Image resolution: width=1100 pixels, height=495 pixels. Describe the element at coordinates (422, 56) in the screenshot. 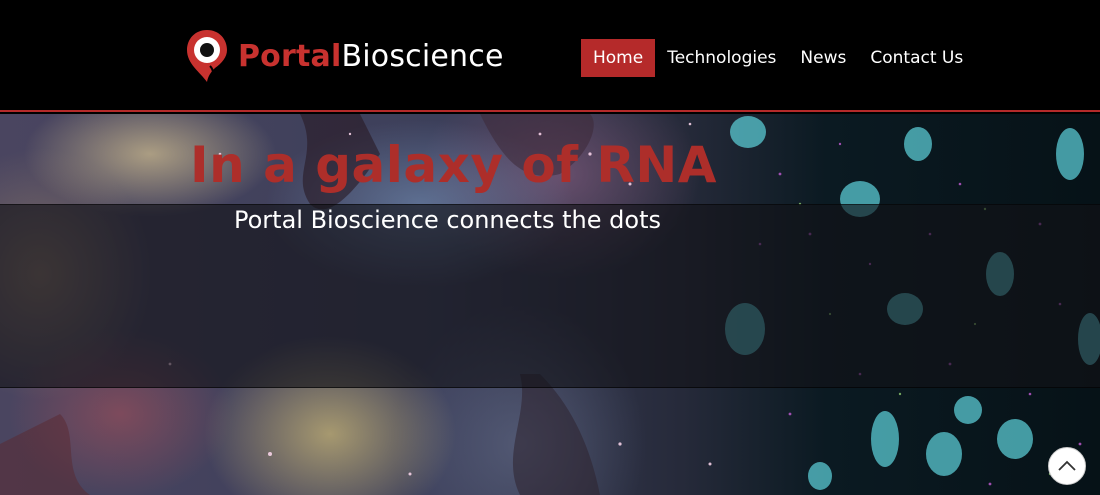

I see `brand-name-part2: Bioscience` at that location.